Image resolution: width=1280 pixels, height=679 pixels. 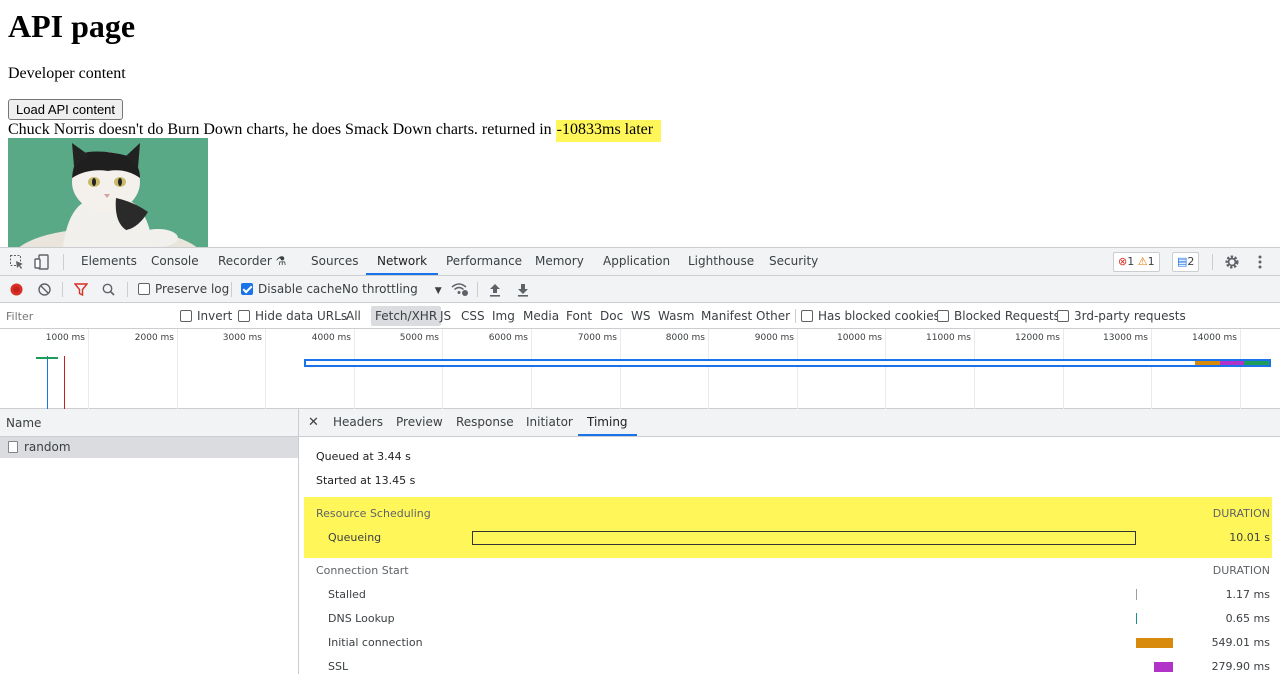 I want to click on settings-gear-icon, so click(x=1232, y=262).